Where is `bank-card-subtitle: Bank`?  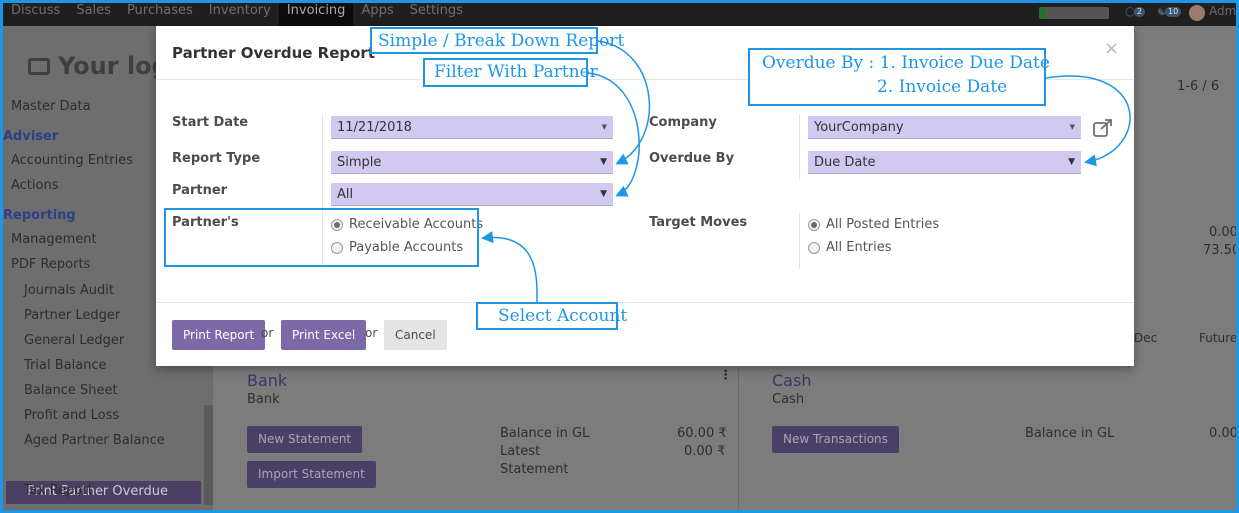 bank-card-subtitle: Bank is located at coordinates (263, 399).